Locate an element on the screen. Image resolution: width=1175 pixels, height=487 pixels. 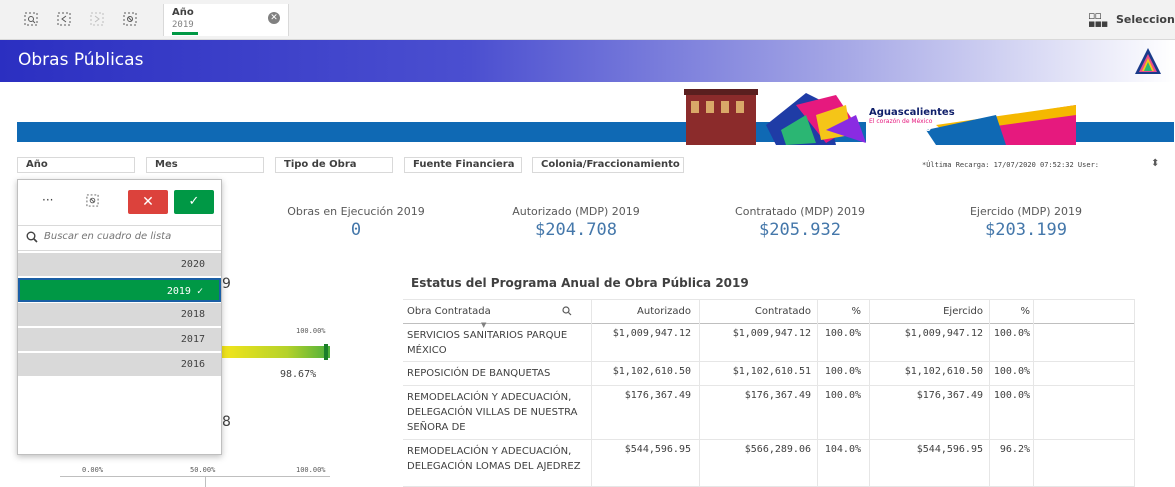
filter-tipo-obra: Tipo de Obra is located at coordinates (334, 165).